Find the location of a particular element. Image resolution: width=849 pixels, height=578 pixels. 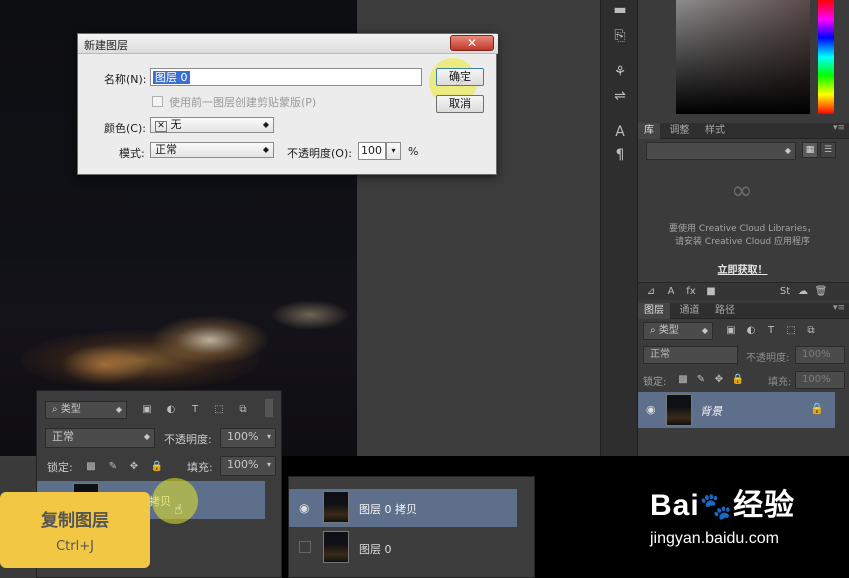

creative-cloud-icon: ∞ is located at coordinates (742, 191).